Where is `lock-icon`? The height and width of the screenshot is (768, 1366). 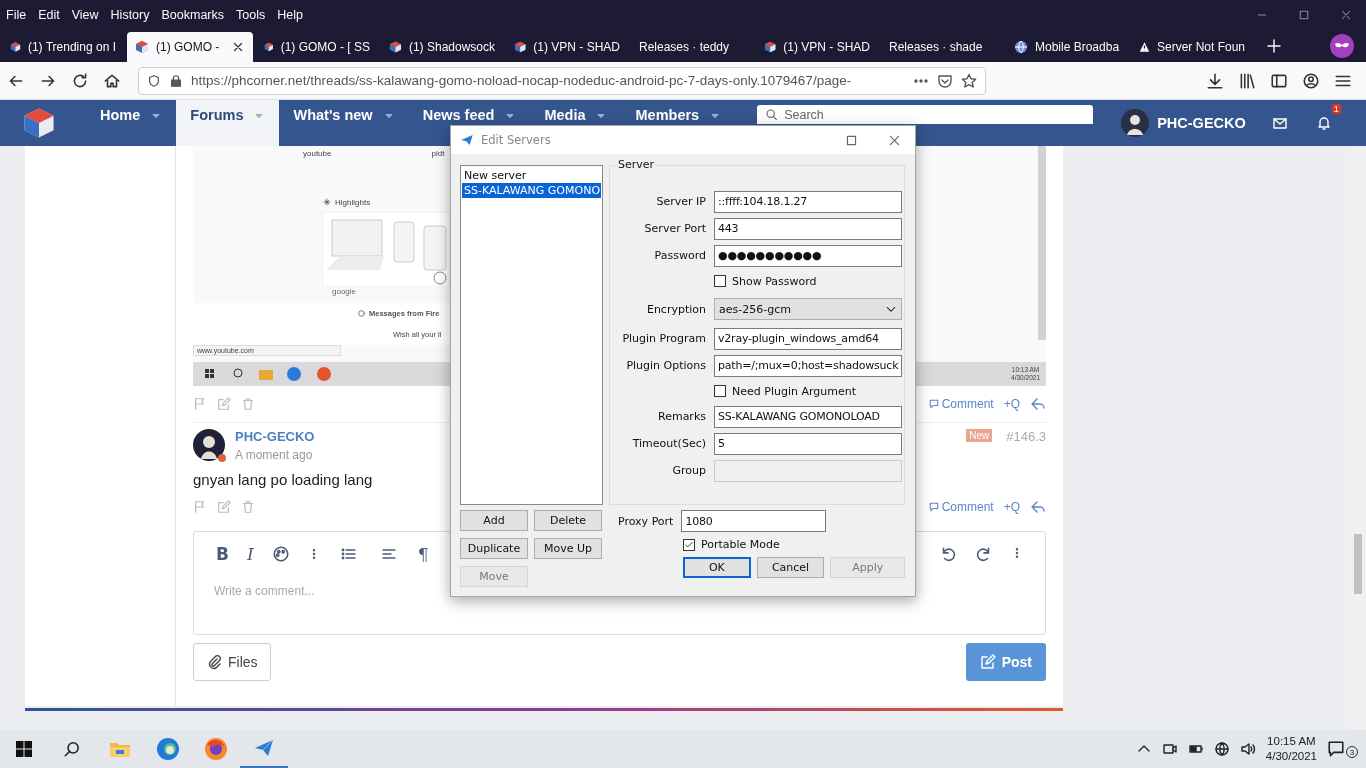 lock-icon is located at coordinates (176, 80).